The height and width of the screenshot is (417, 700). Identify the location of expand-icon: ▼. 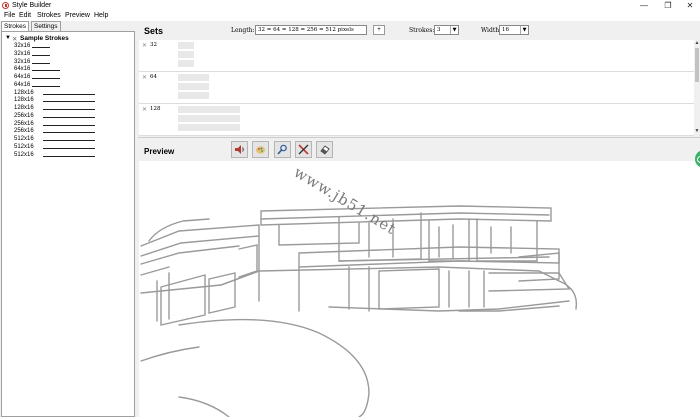
(8, 38).